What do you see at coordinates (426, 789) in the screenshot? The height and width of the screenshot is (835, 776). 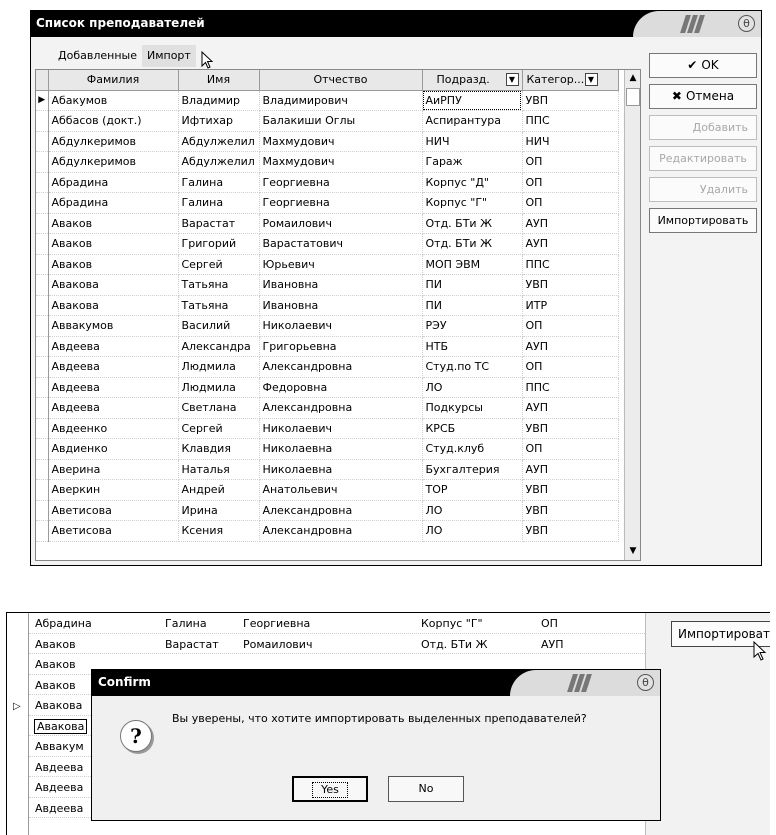 I see `no-button: No` at bounding box center [426, 789].